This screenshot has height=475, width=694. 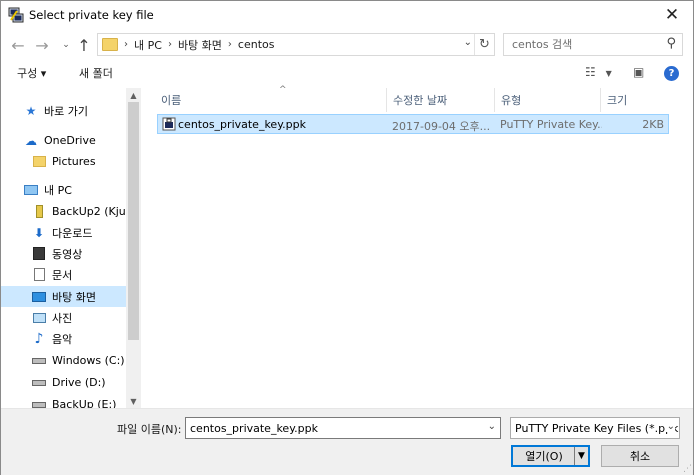 What do you see at coordinates (39, 212) in the screenshot?
I see `usb-icon` at bounding box center [39, 212].